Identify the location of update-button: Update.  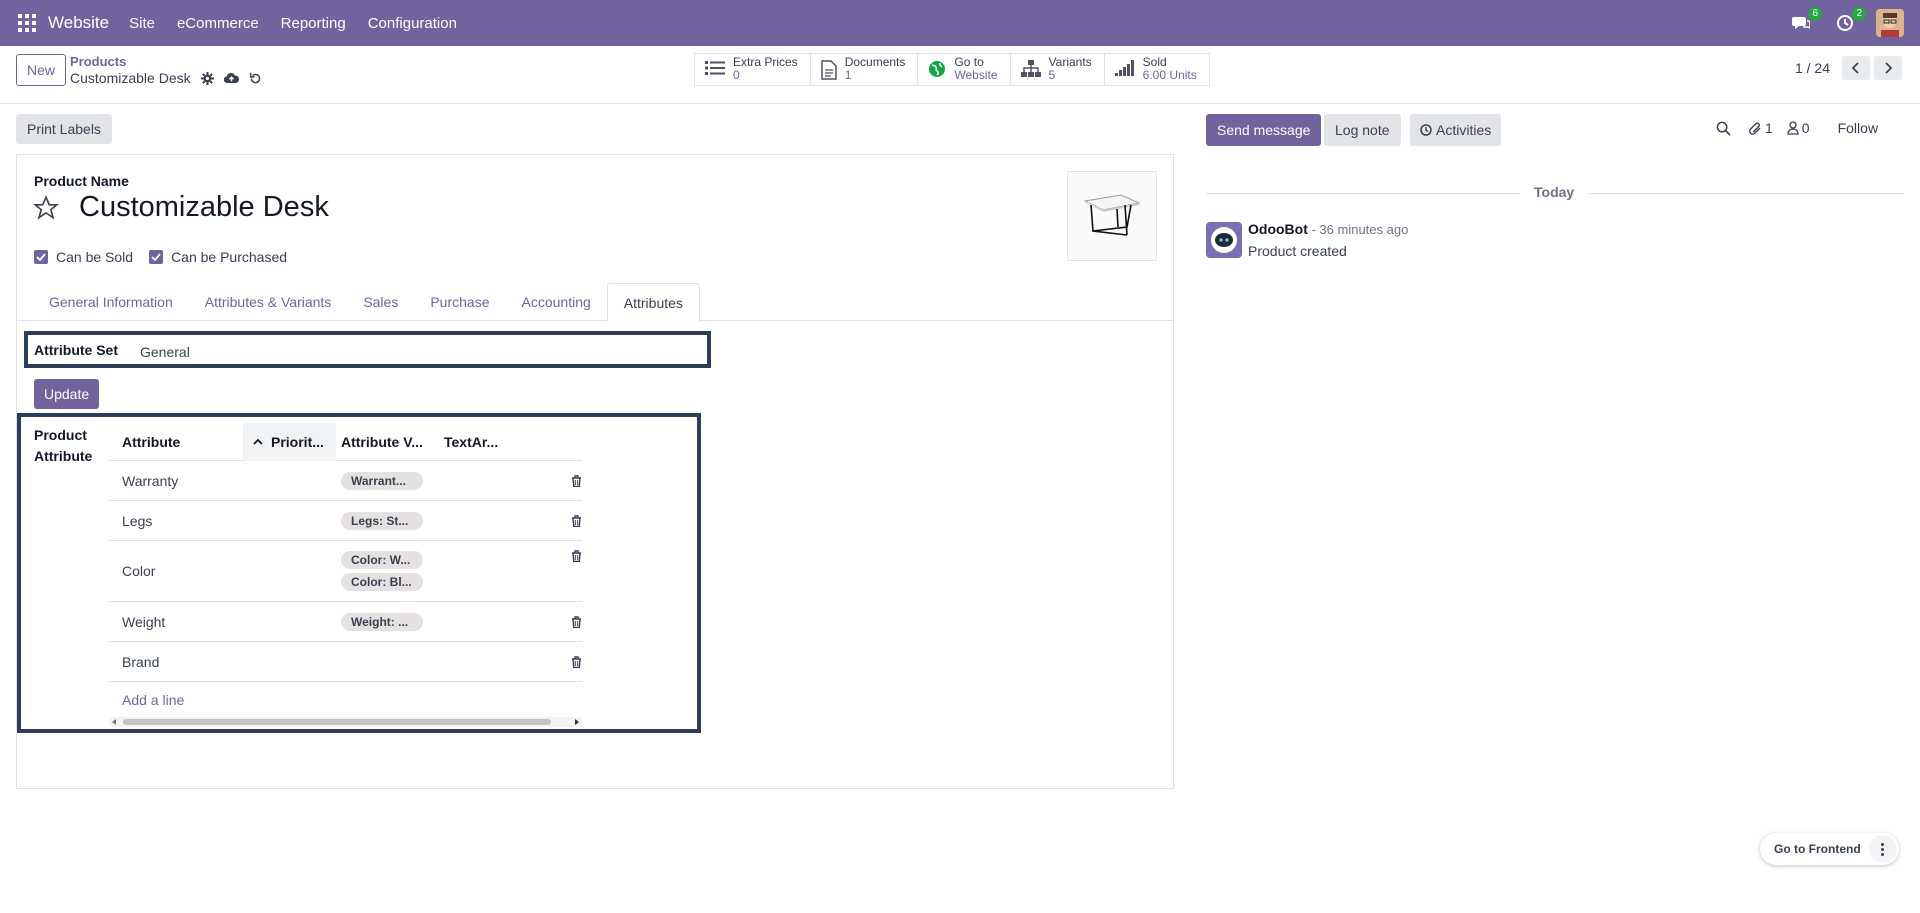
(67, 394).